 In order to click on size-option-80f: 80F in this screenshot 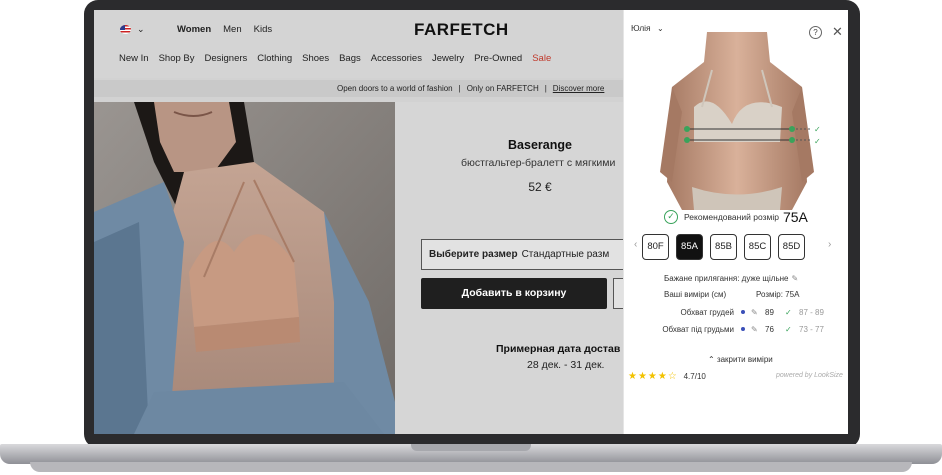, I will do `click(655, 247)`.